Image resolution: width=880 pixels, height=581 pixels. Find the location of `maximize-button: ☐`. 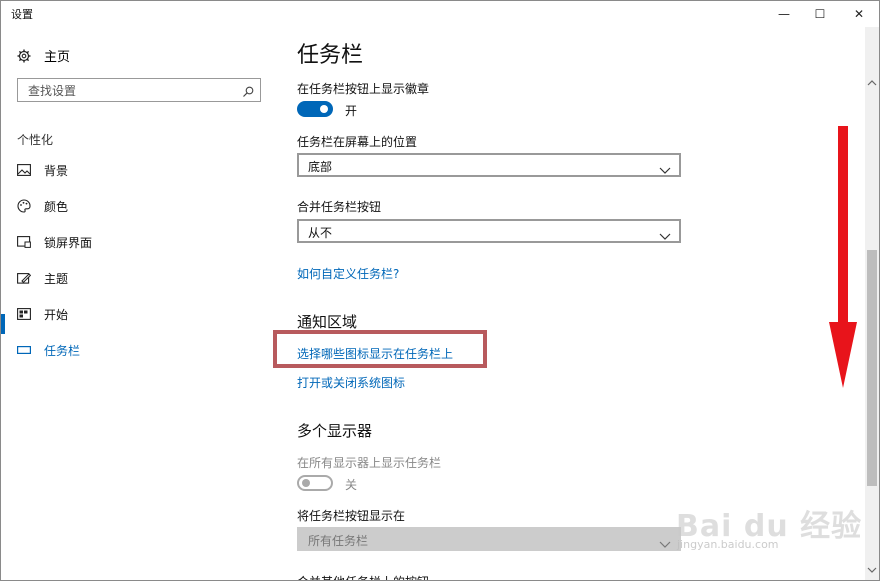

maximize-button: ☐ is located at coordinates (820, 14).